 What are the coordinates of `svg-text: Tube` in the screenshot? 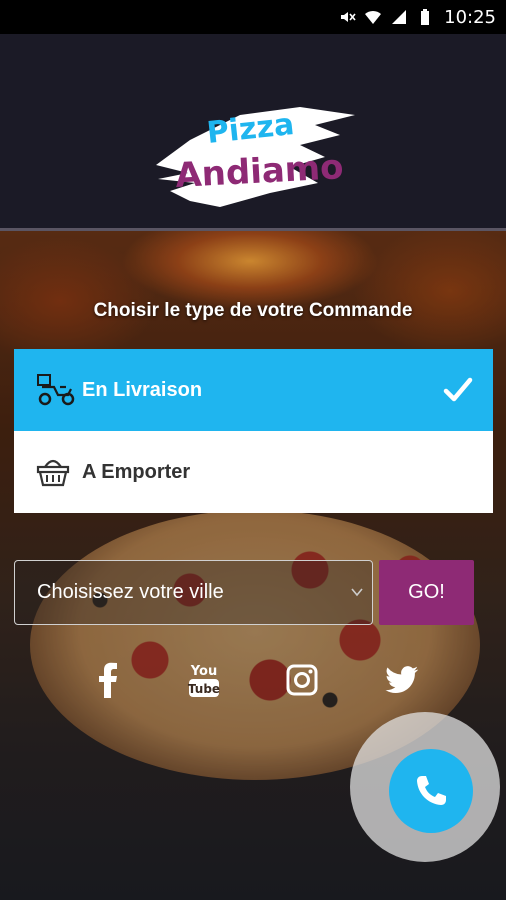 It's located at (204, 689).